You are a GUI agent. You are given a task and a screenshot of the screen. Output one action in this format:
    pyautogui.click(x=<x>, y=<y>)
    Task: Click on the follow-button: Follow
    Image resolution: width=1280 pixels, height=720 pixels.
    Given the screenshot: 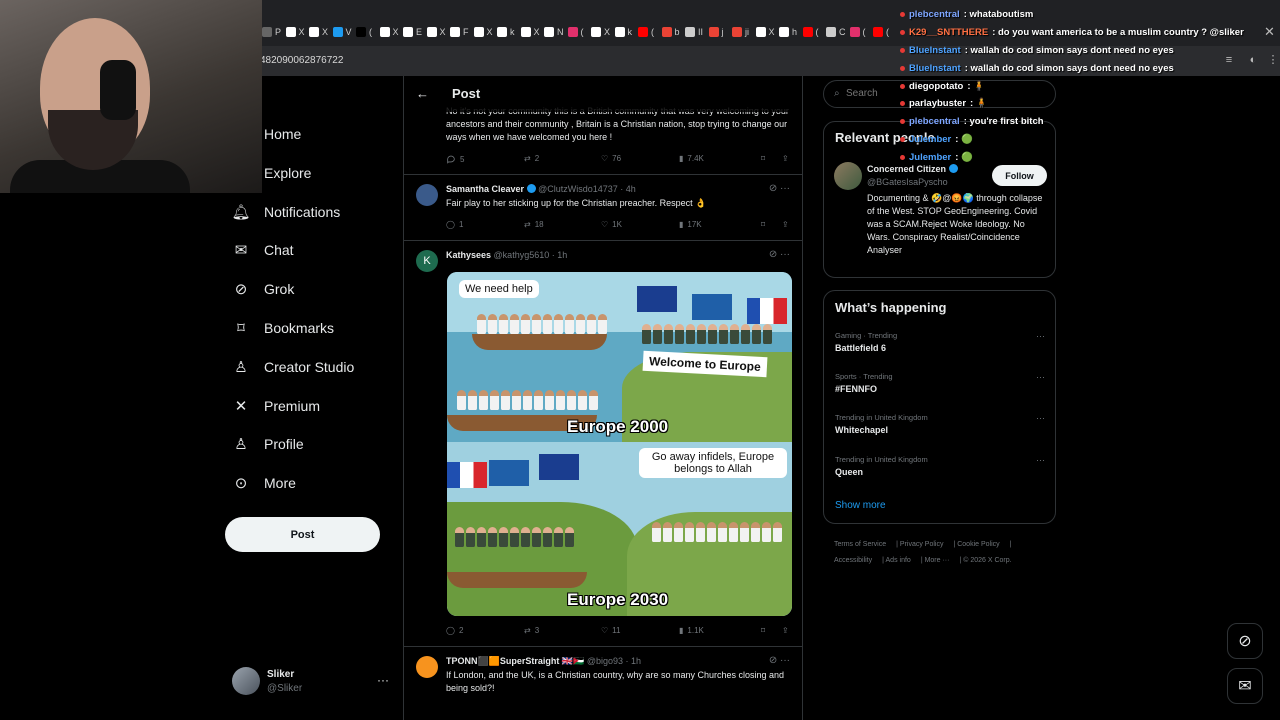 What is the action you would take?
    pyautogui.click(x=1019, y=175)
    